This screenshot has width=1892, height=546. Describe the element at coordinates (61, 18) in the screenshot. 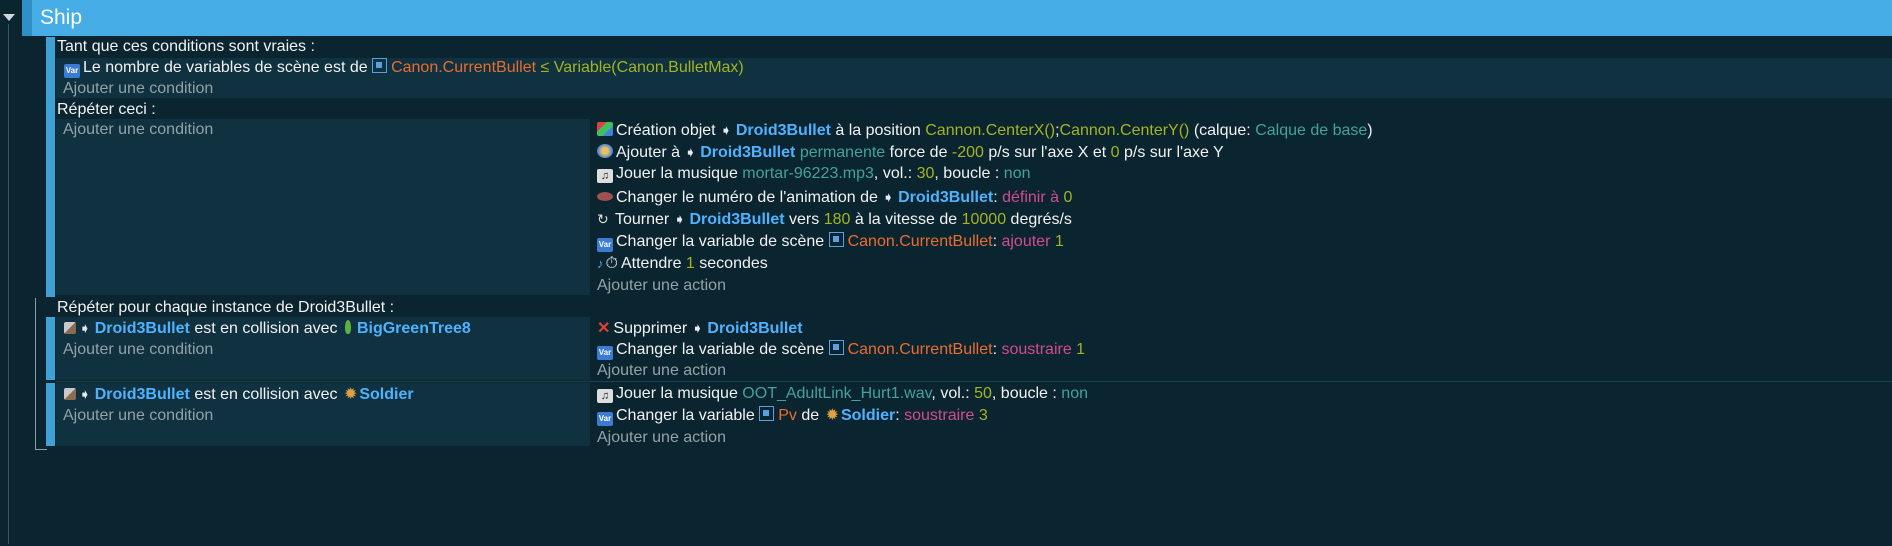

I see `group-title: Ship` at that location.